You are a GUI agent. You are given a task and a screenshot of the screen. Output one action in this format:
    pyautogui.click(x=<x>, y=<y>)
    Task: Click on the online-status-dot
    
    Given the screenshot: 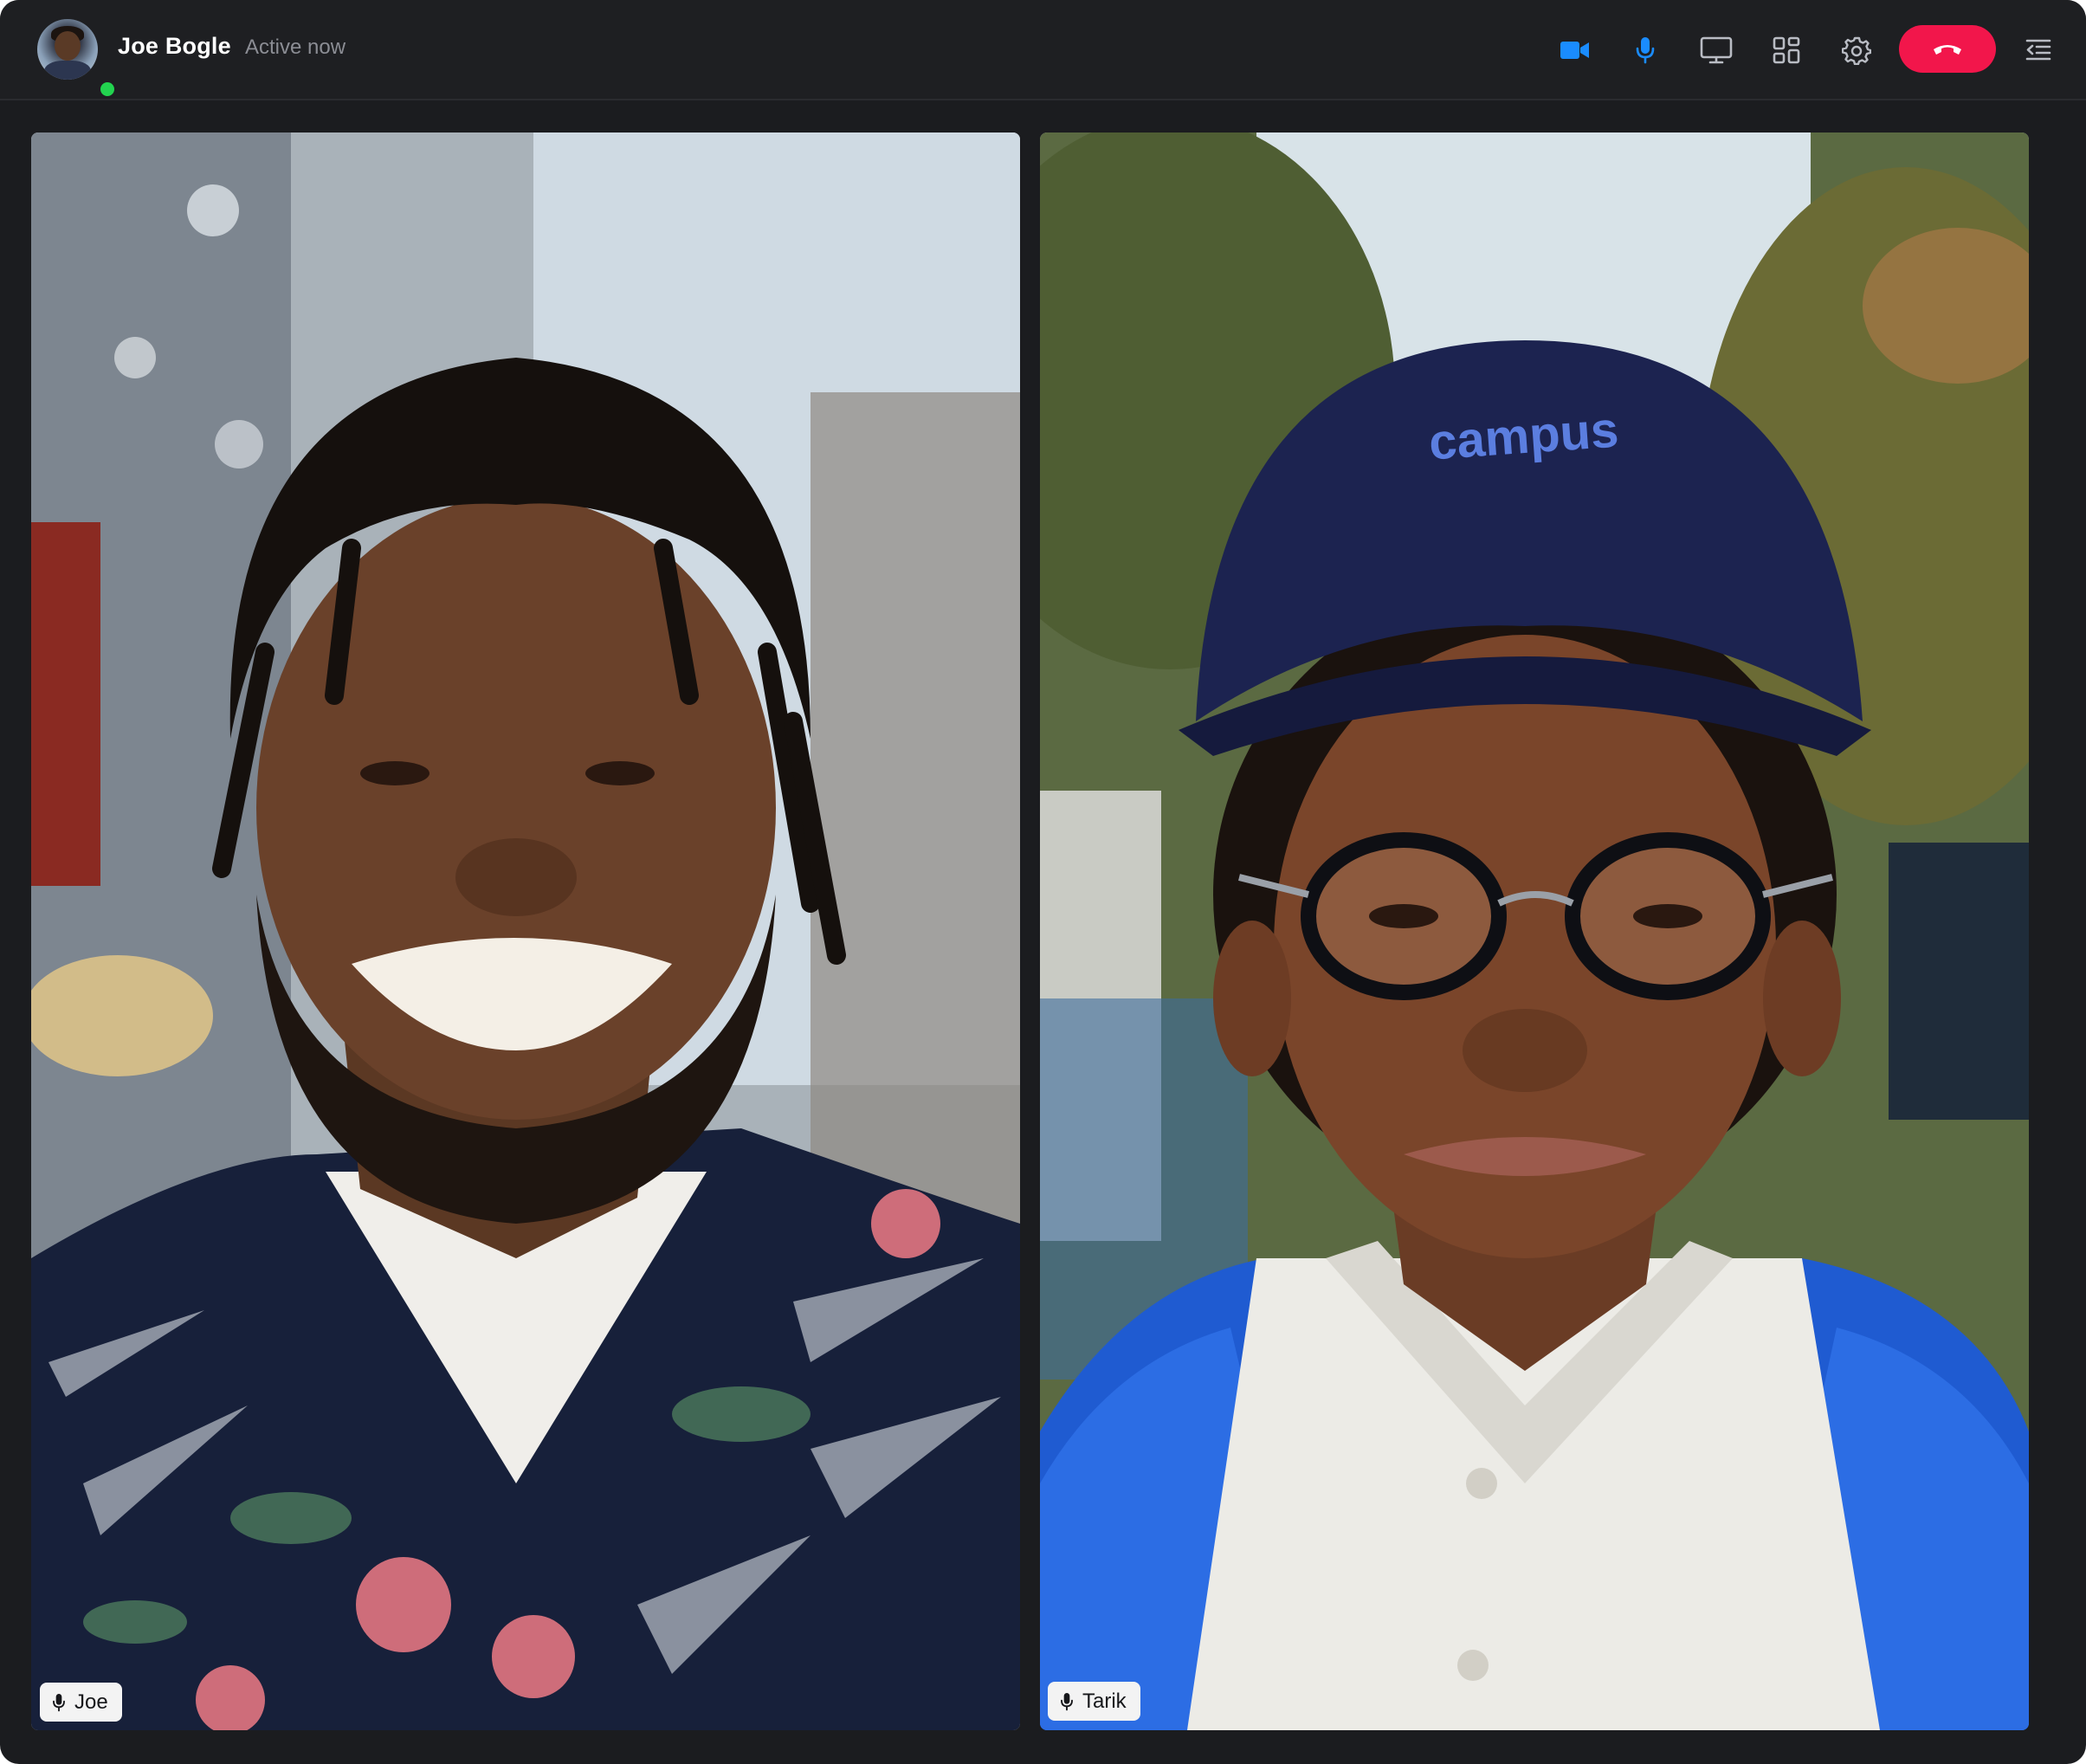 What is the action you would take?
    pyautogui.click(x=107, y=89)
    